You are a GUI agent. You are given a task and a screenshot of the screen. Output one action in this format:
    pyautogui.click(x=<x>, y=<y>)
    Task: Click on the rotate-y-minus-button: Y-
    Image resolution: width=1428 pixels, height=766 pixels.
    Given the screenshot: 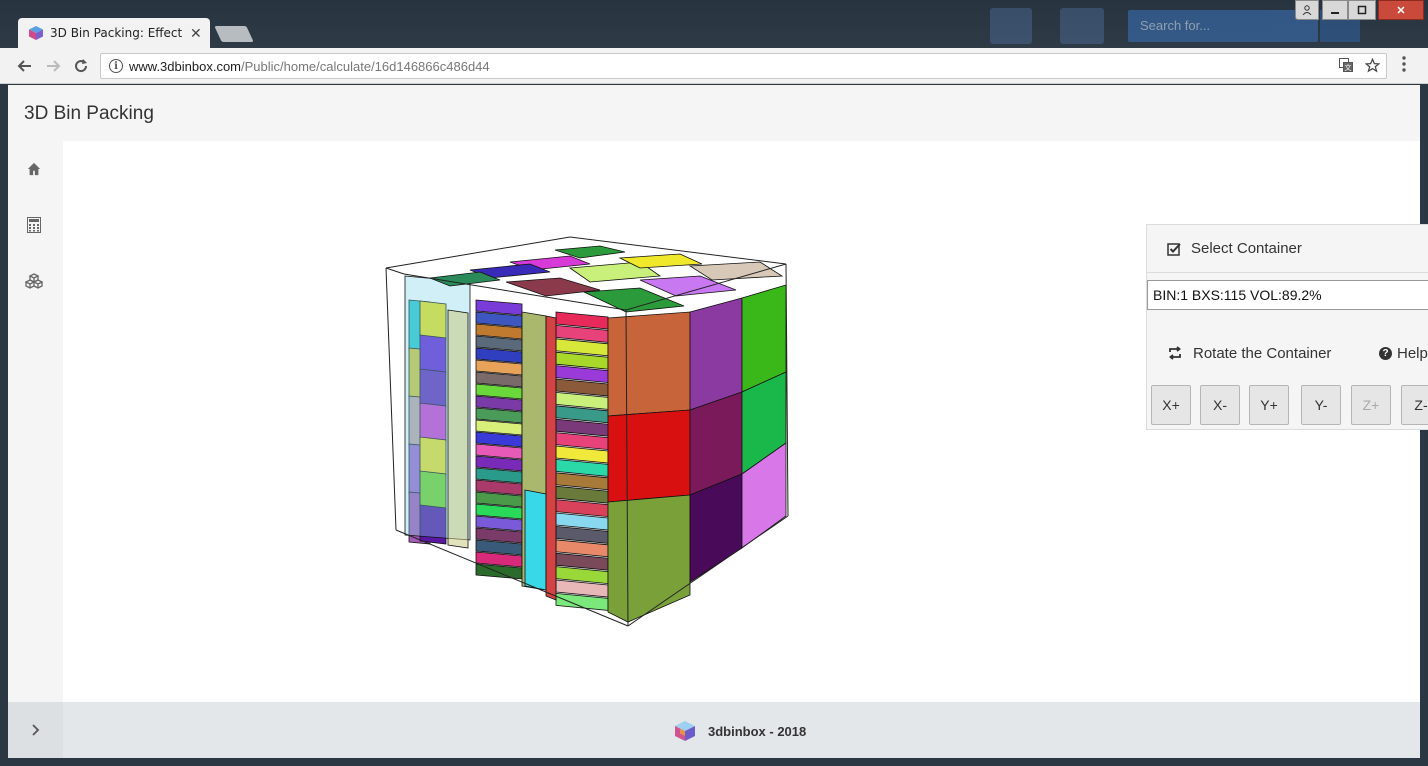 What is the action you would take?
    pyautogui.click(x=1321, y=405)
    